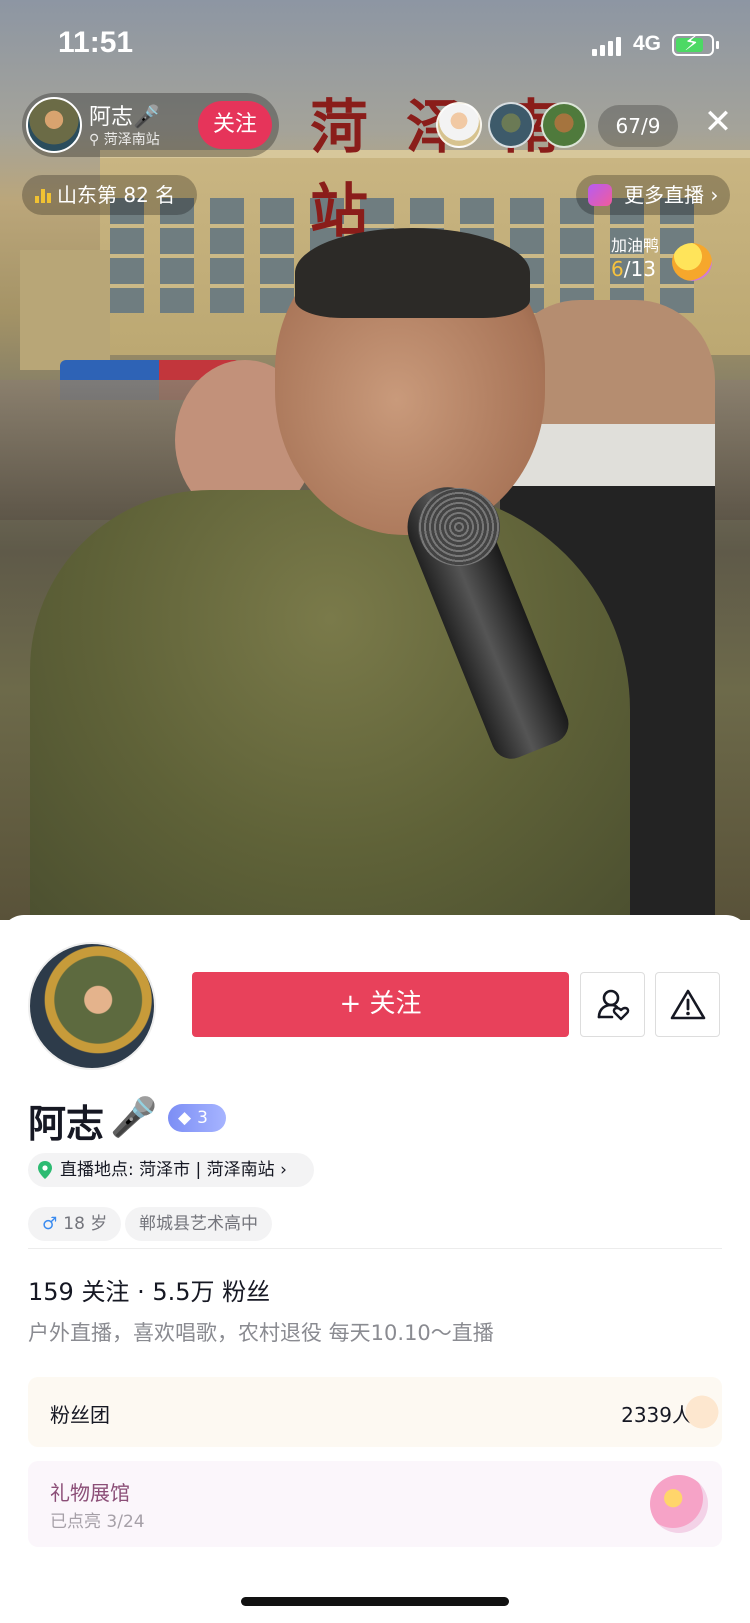  I want to click on rank-badge: 山东第 82 名, so click(109, 195).